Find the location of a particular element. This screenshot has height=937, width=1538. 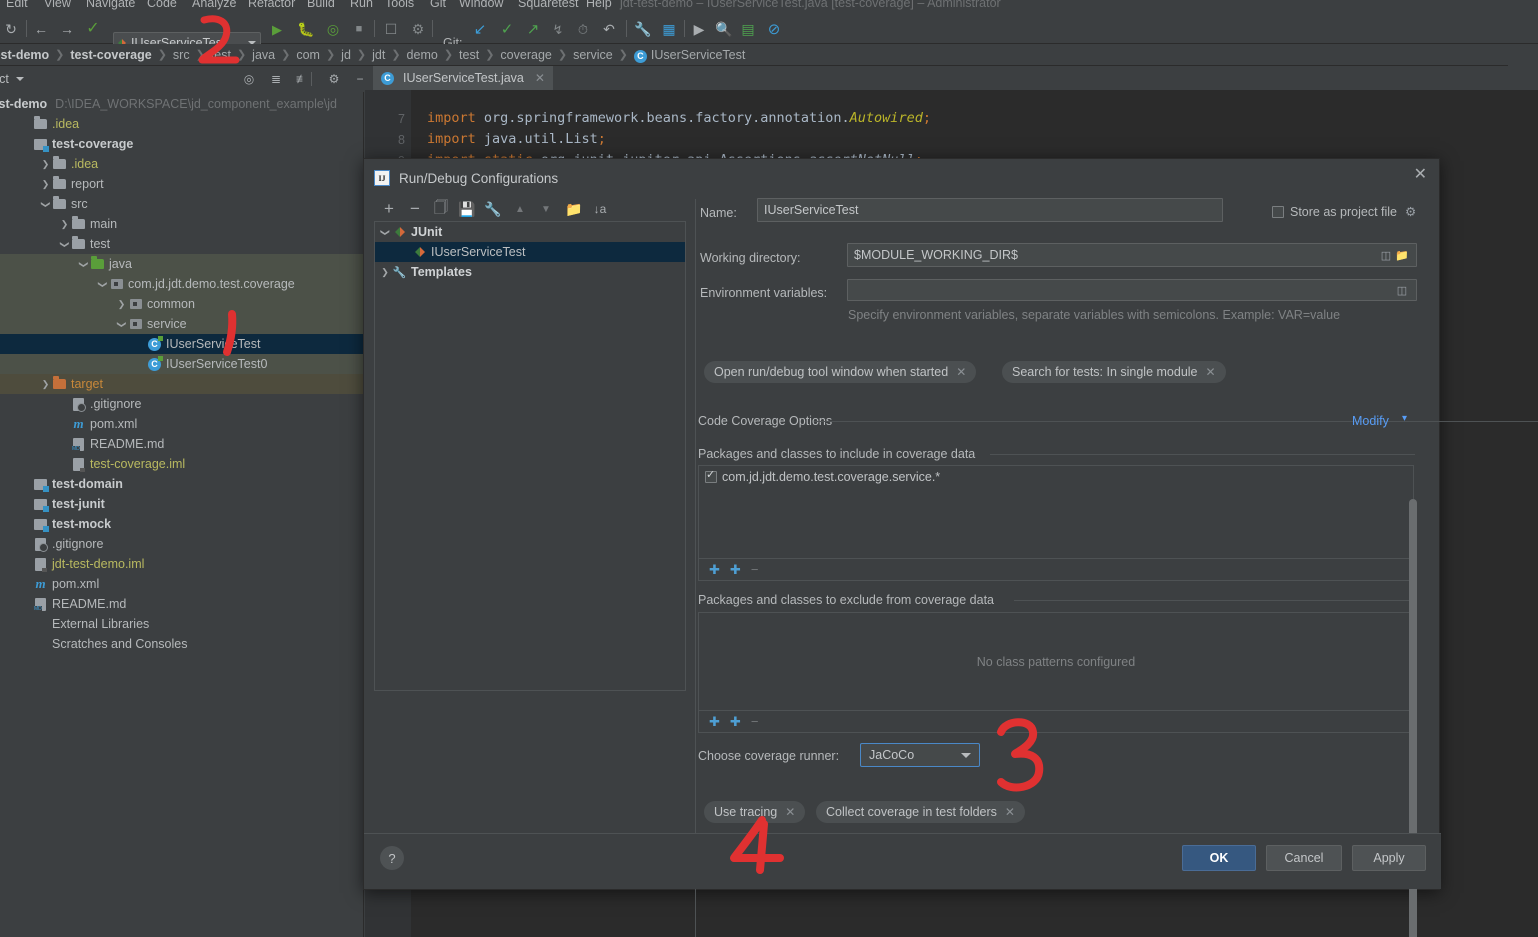

chip-use-tracing: Use tracing ✕ is located at coordinates (755, 812).